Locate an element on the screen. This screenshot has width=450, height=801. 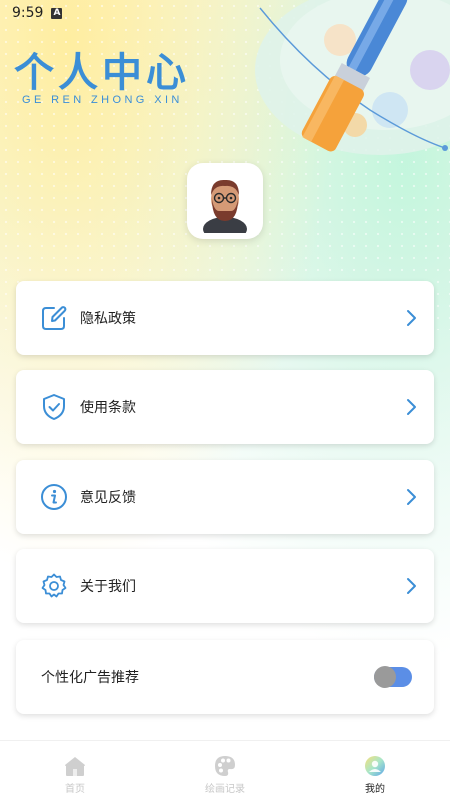
avatar is located at coordinates (225, 201).